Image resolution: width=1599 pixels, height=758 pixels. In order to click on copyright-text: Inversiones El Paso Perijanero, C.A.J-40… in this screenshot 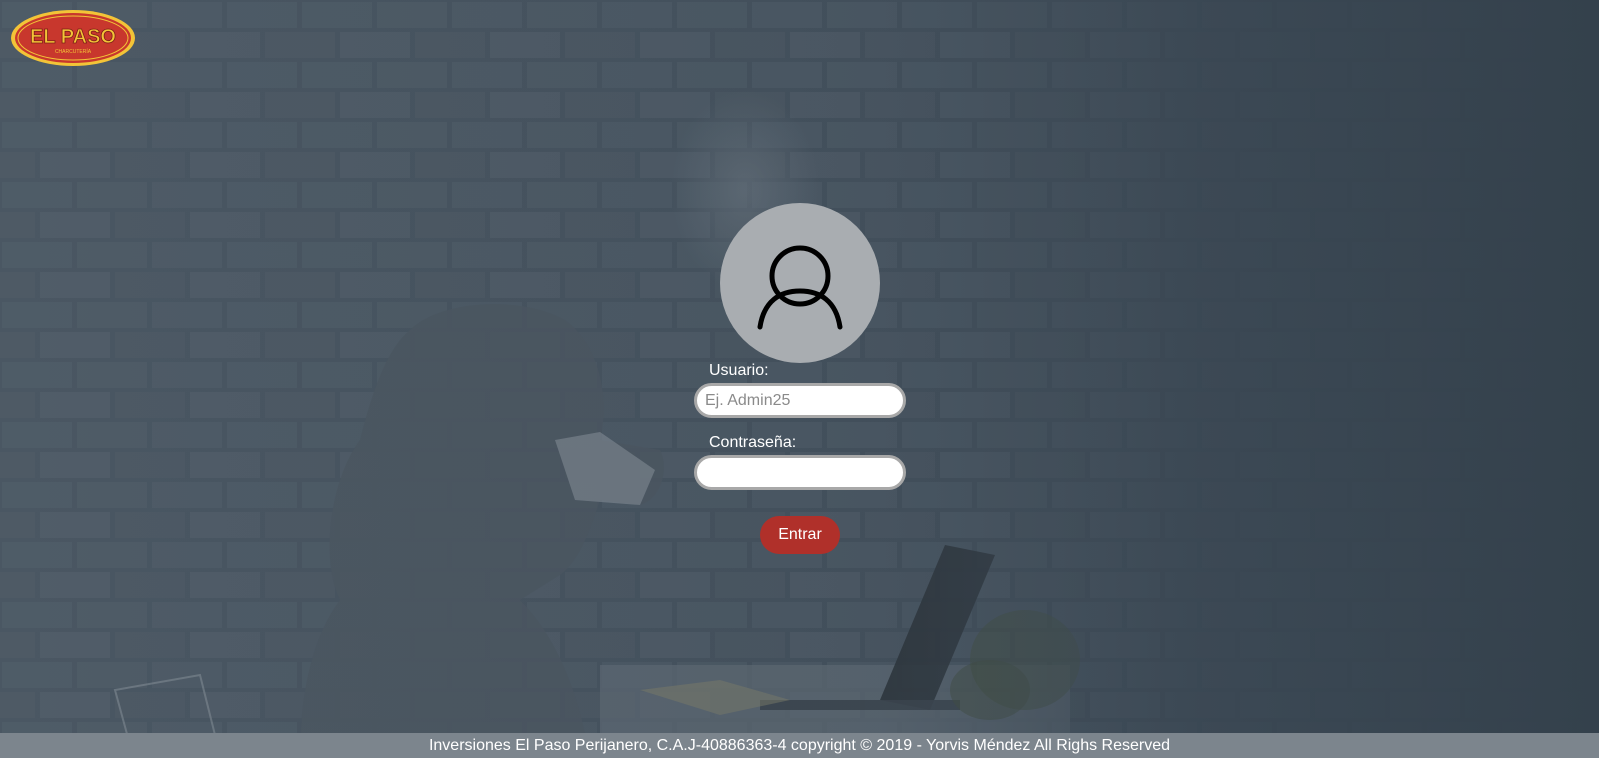, I will do `click(799, 745)`.